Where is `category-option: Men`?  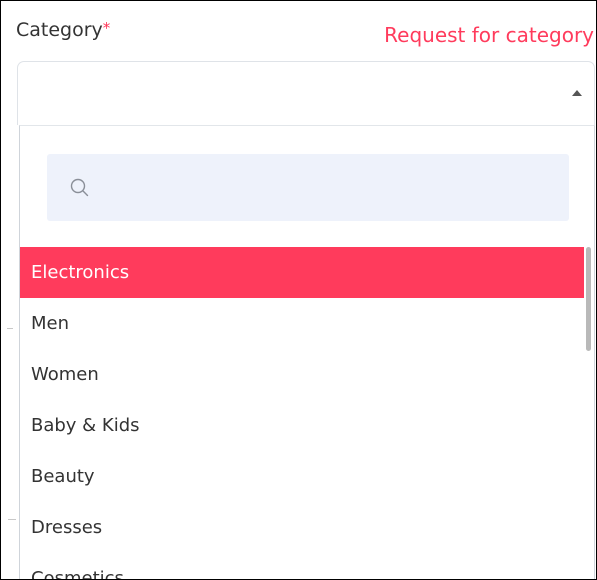
category-option: Men is located at coordinates (303, 323).